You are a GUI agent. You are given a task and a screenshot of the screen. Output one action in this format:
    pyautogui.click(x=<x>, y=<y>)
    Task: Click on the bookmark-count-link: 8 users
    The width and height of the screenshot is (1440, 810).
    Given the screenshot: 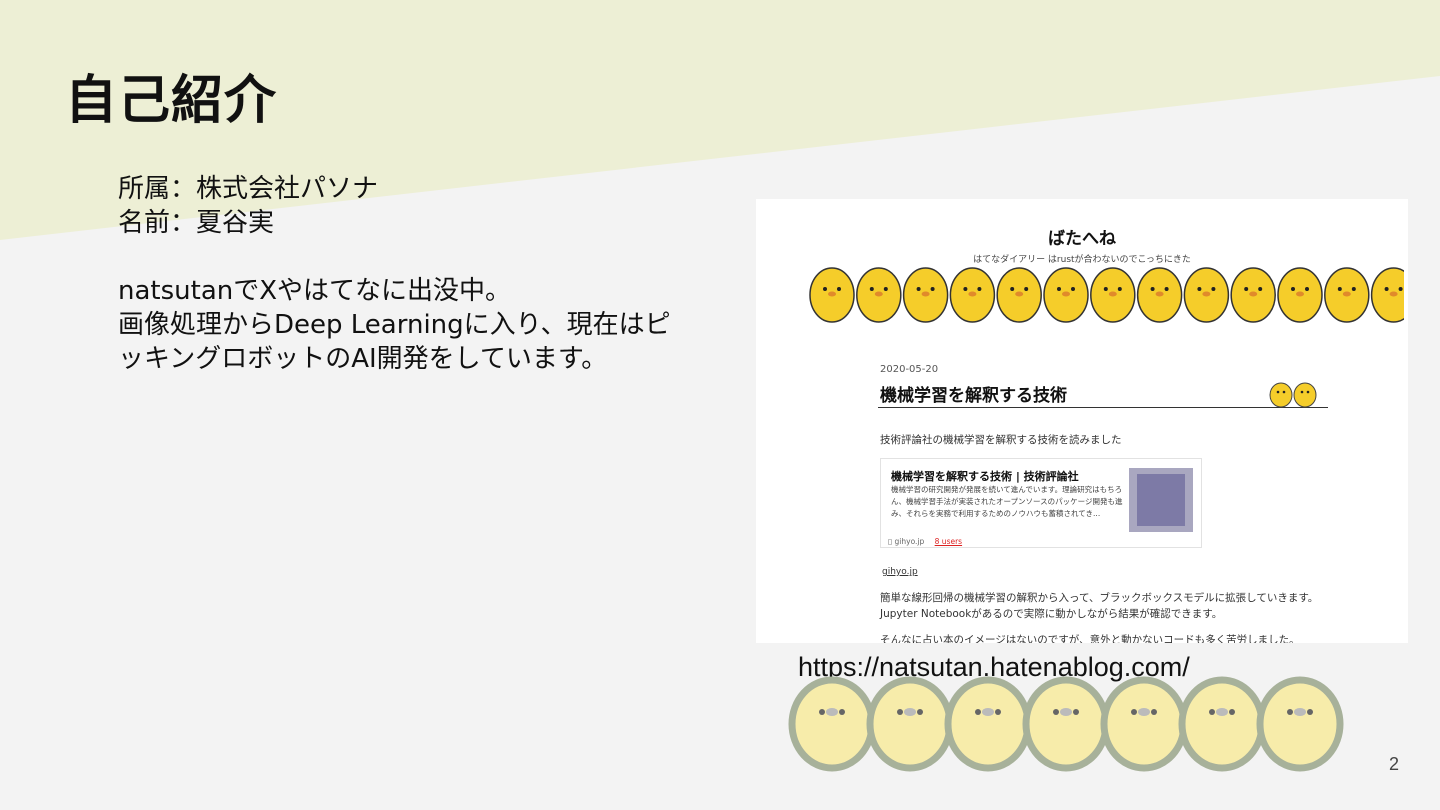 What is the action you would take?
    pyautogui.click(x=948, y=541)
    